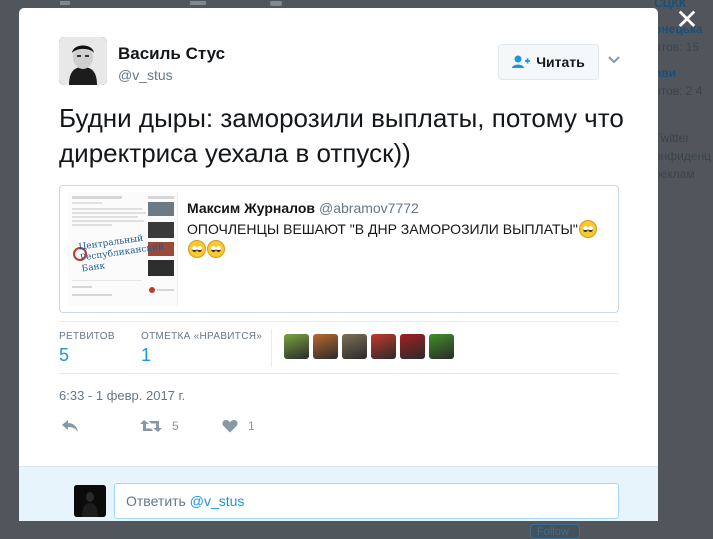  What do you see at coordinates (158, 501) in the screenshot?
I see `reply-placeholder-prefix: Ответить` at bounding box center [158, 501].